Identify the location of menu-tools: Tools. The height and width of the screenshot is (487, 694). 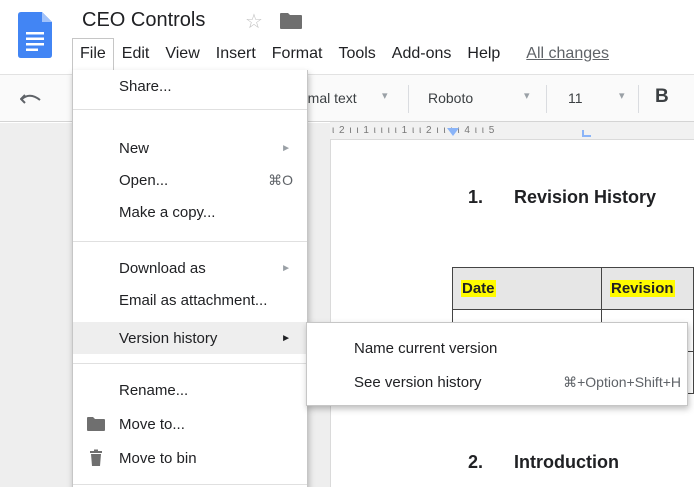
(356, 54).